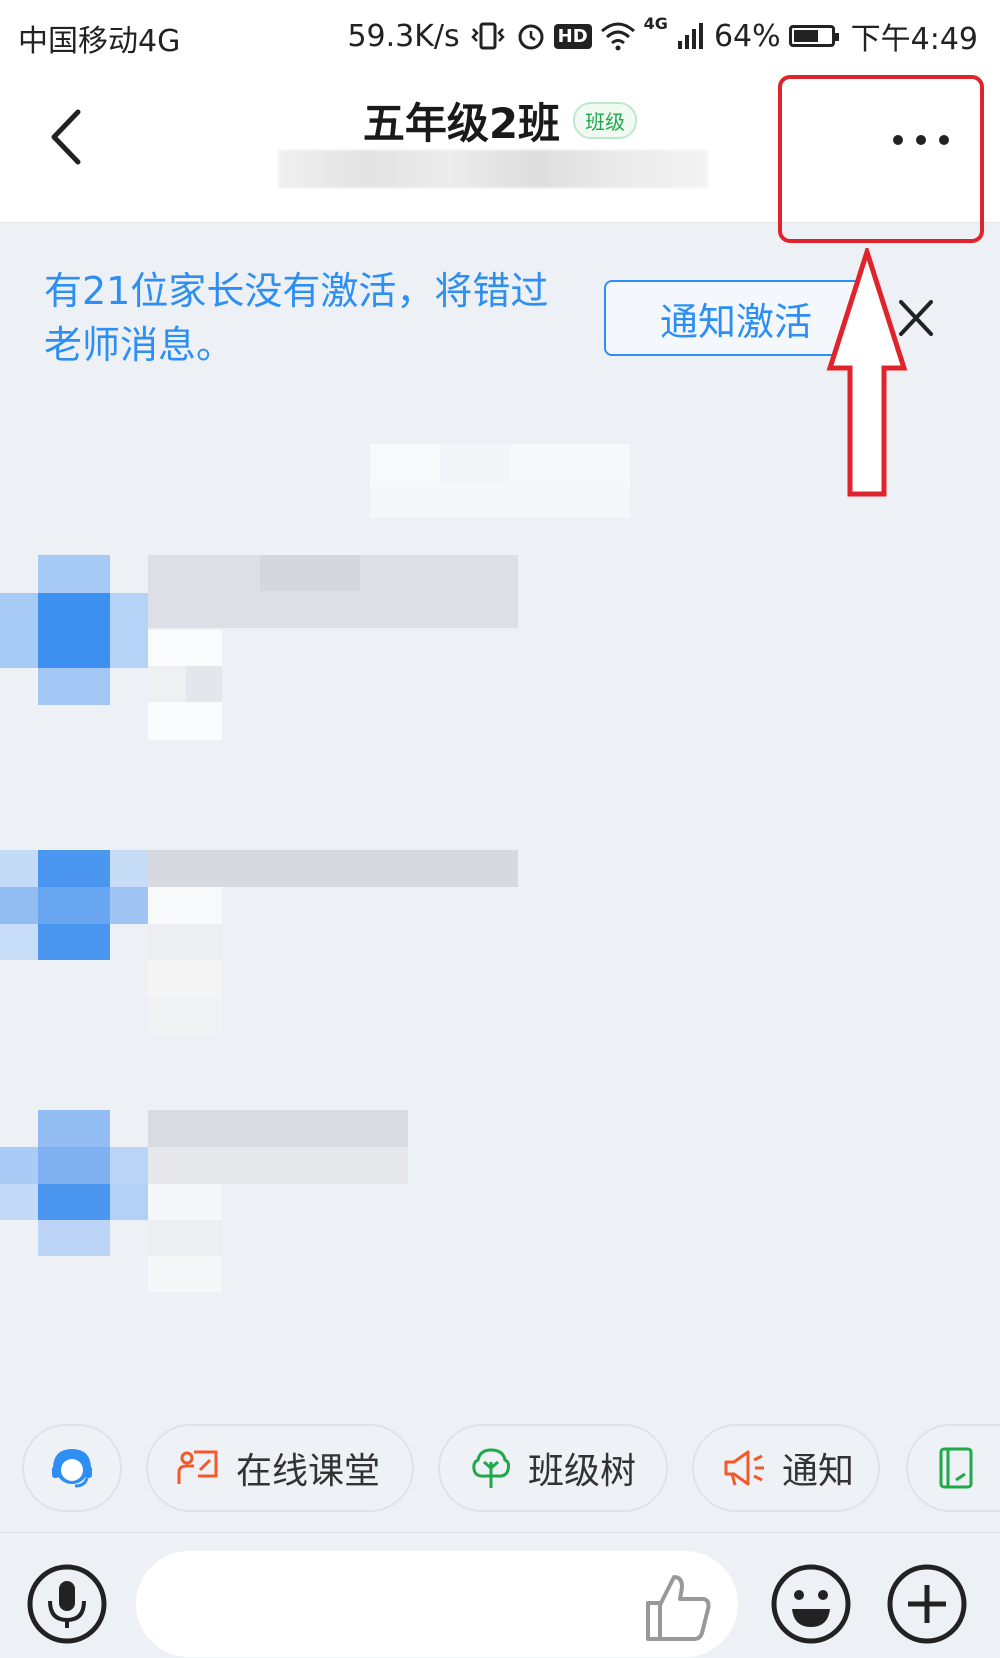  I want to click on notice-icon, so click(744, 1468).